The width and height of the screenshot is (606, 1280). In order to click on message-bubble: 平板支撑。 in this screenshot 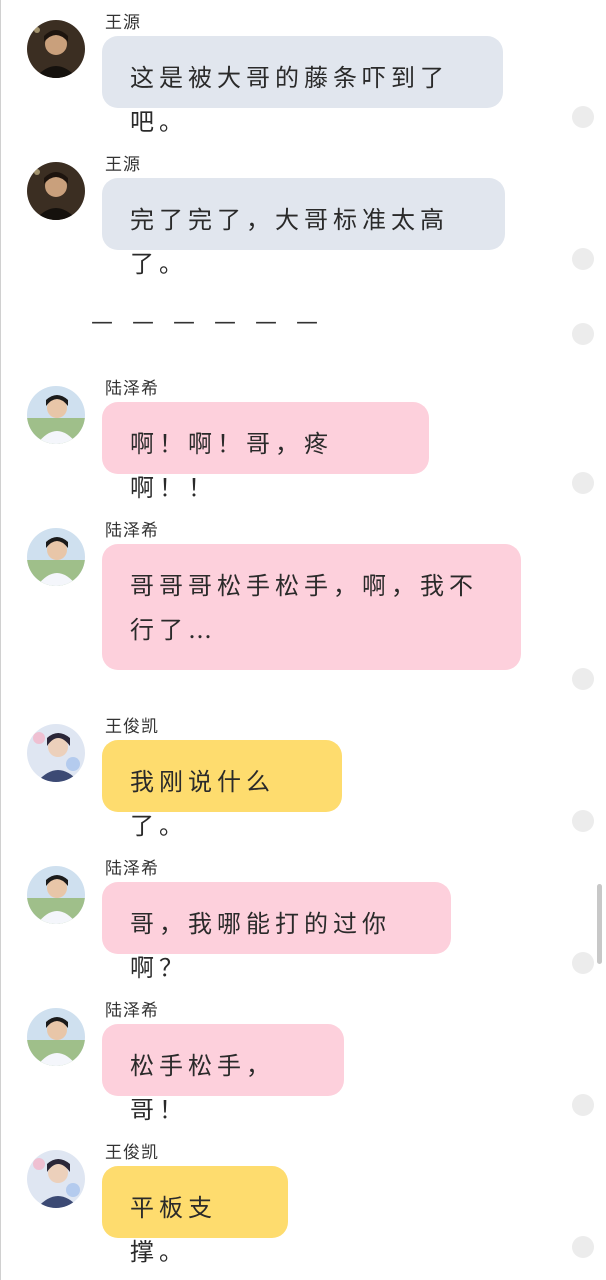, I will do `click(195, 1216)`.